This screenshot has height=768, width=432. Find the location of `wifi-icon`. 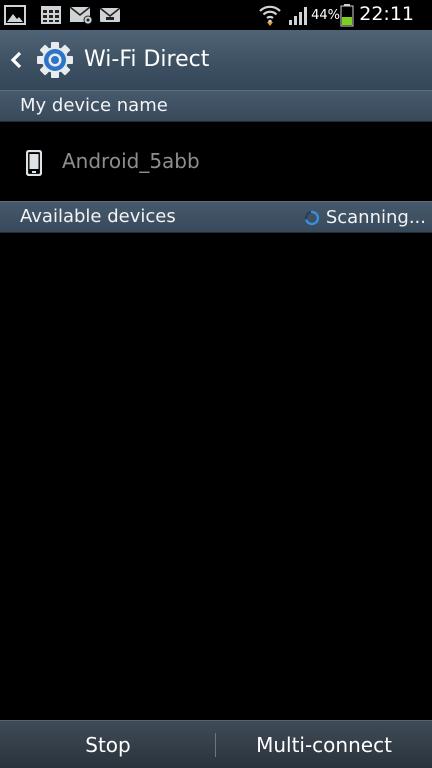

wifi-icon is located at coordinates (270, 15).